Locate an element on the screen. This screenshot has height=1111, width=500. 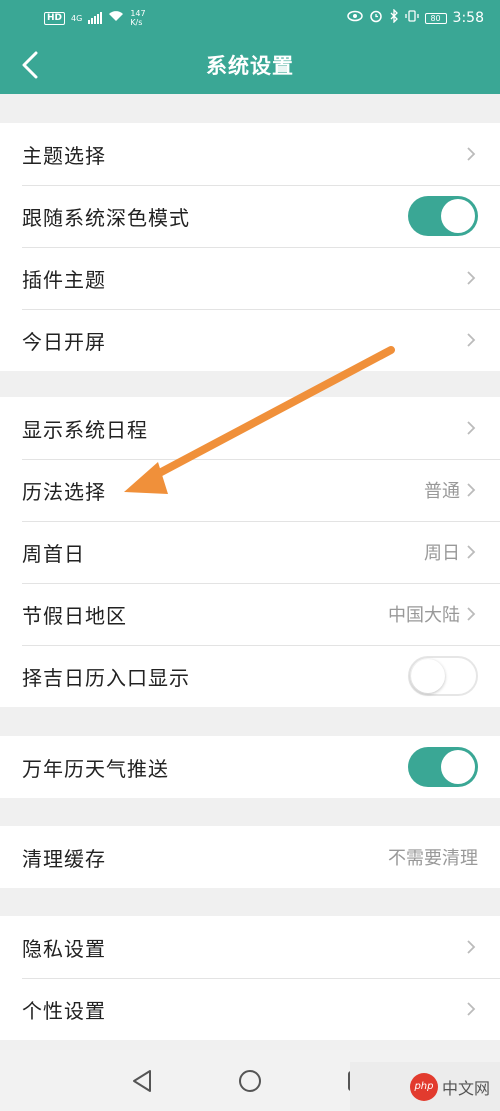
hd-badge: HD is located at coordinates (55, 18).